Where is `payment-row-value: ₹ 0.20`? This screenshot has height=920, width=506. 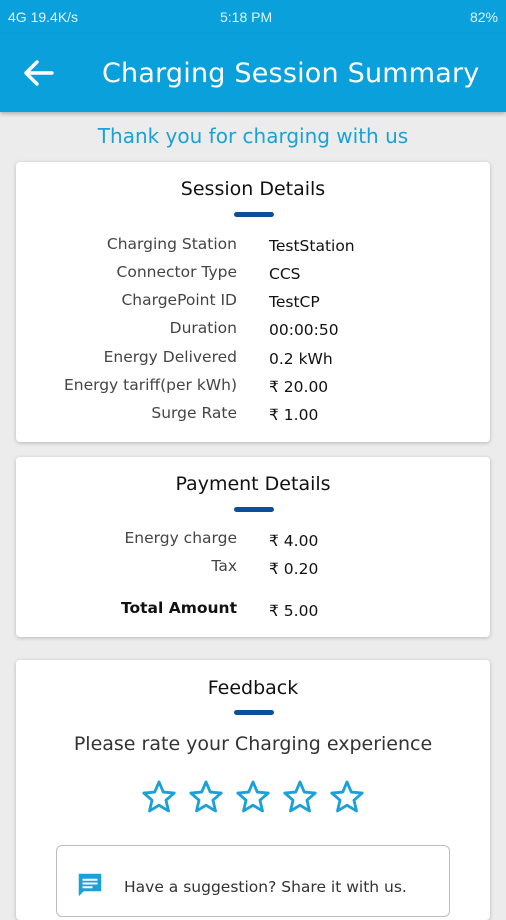
payment-row-value: ₹ 0.20 is located at coordinates (294, 569).